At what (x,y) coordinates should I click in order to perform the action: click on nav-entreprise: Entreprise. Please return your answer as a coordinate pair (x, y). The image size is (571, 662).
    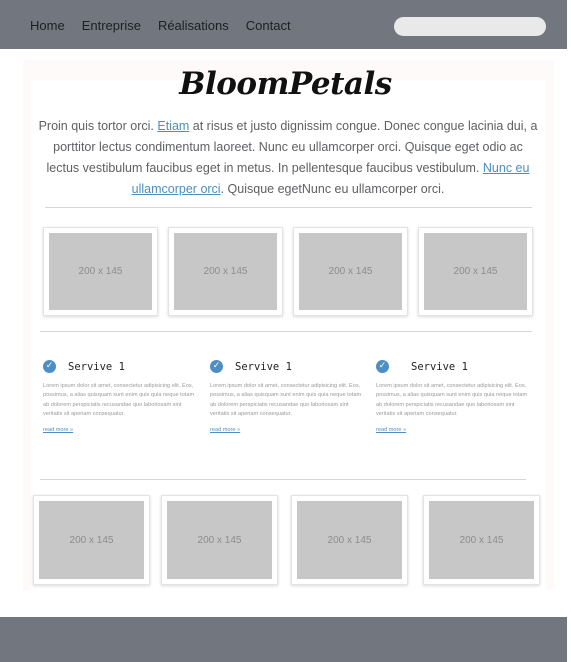
    Looking at the image, I should click on (111, 26).